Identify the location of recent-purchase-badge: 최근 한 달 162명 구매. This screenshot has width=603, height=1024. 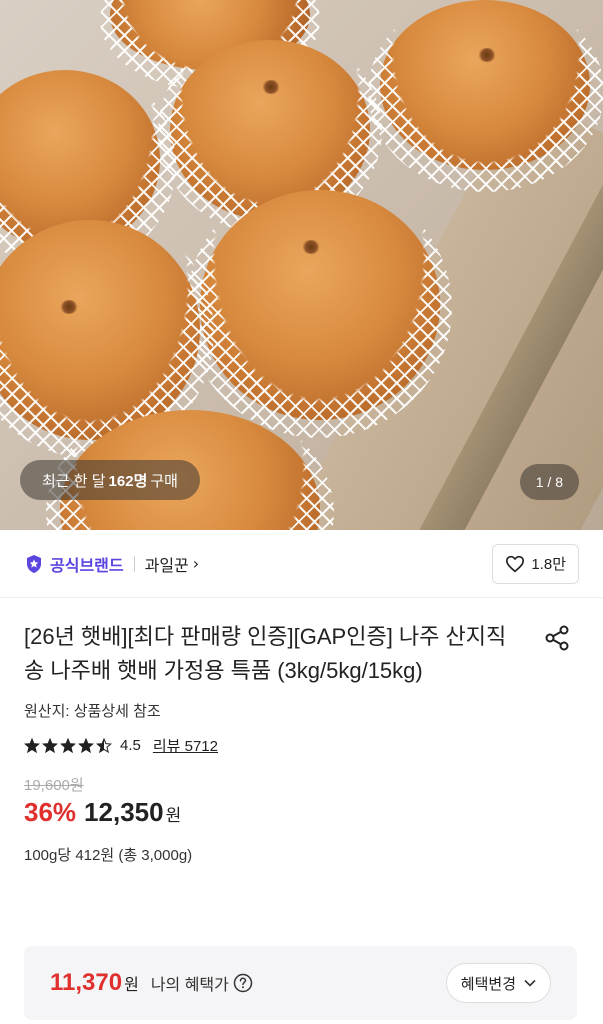
(110, 480).